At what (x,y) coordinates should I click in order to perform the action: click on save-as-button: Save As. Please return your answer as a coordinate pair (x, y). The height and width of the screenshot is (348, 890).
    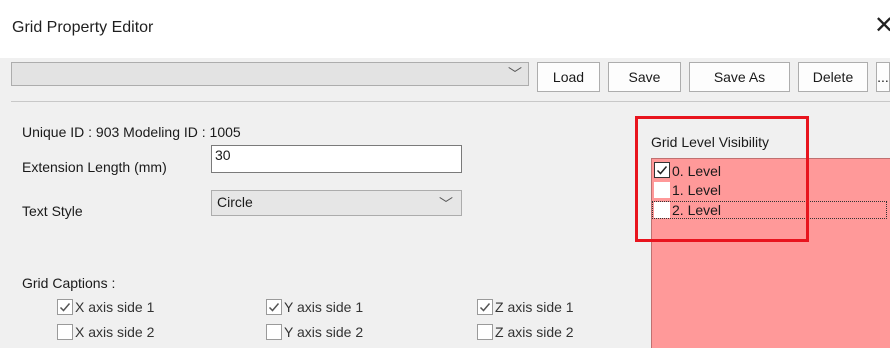
    Looking at the image, I should click on (739, 77).